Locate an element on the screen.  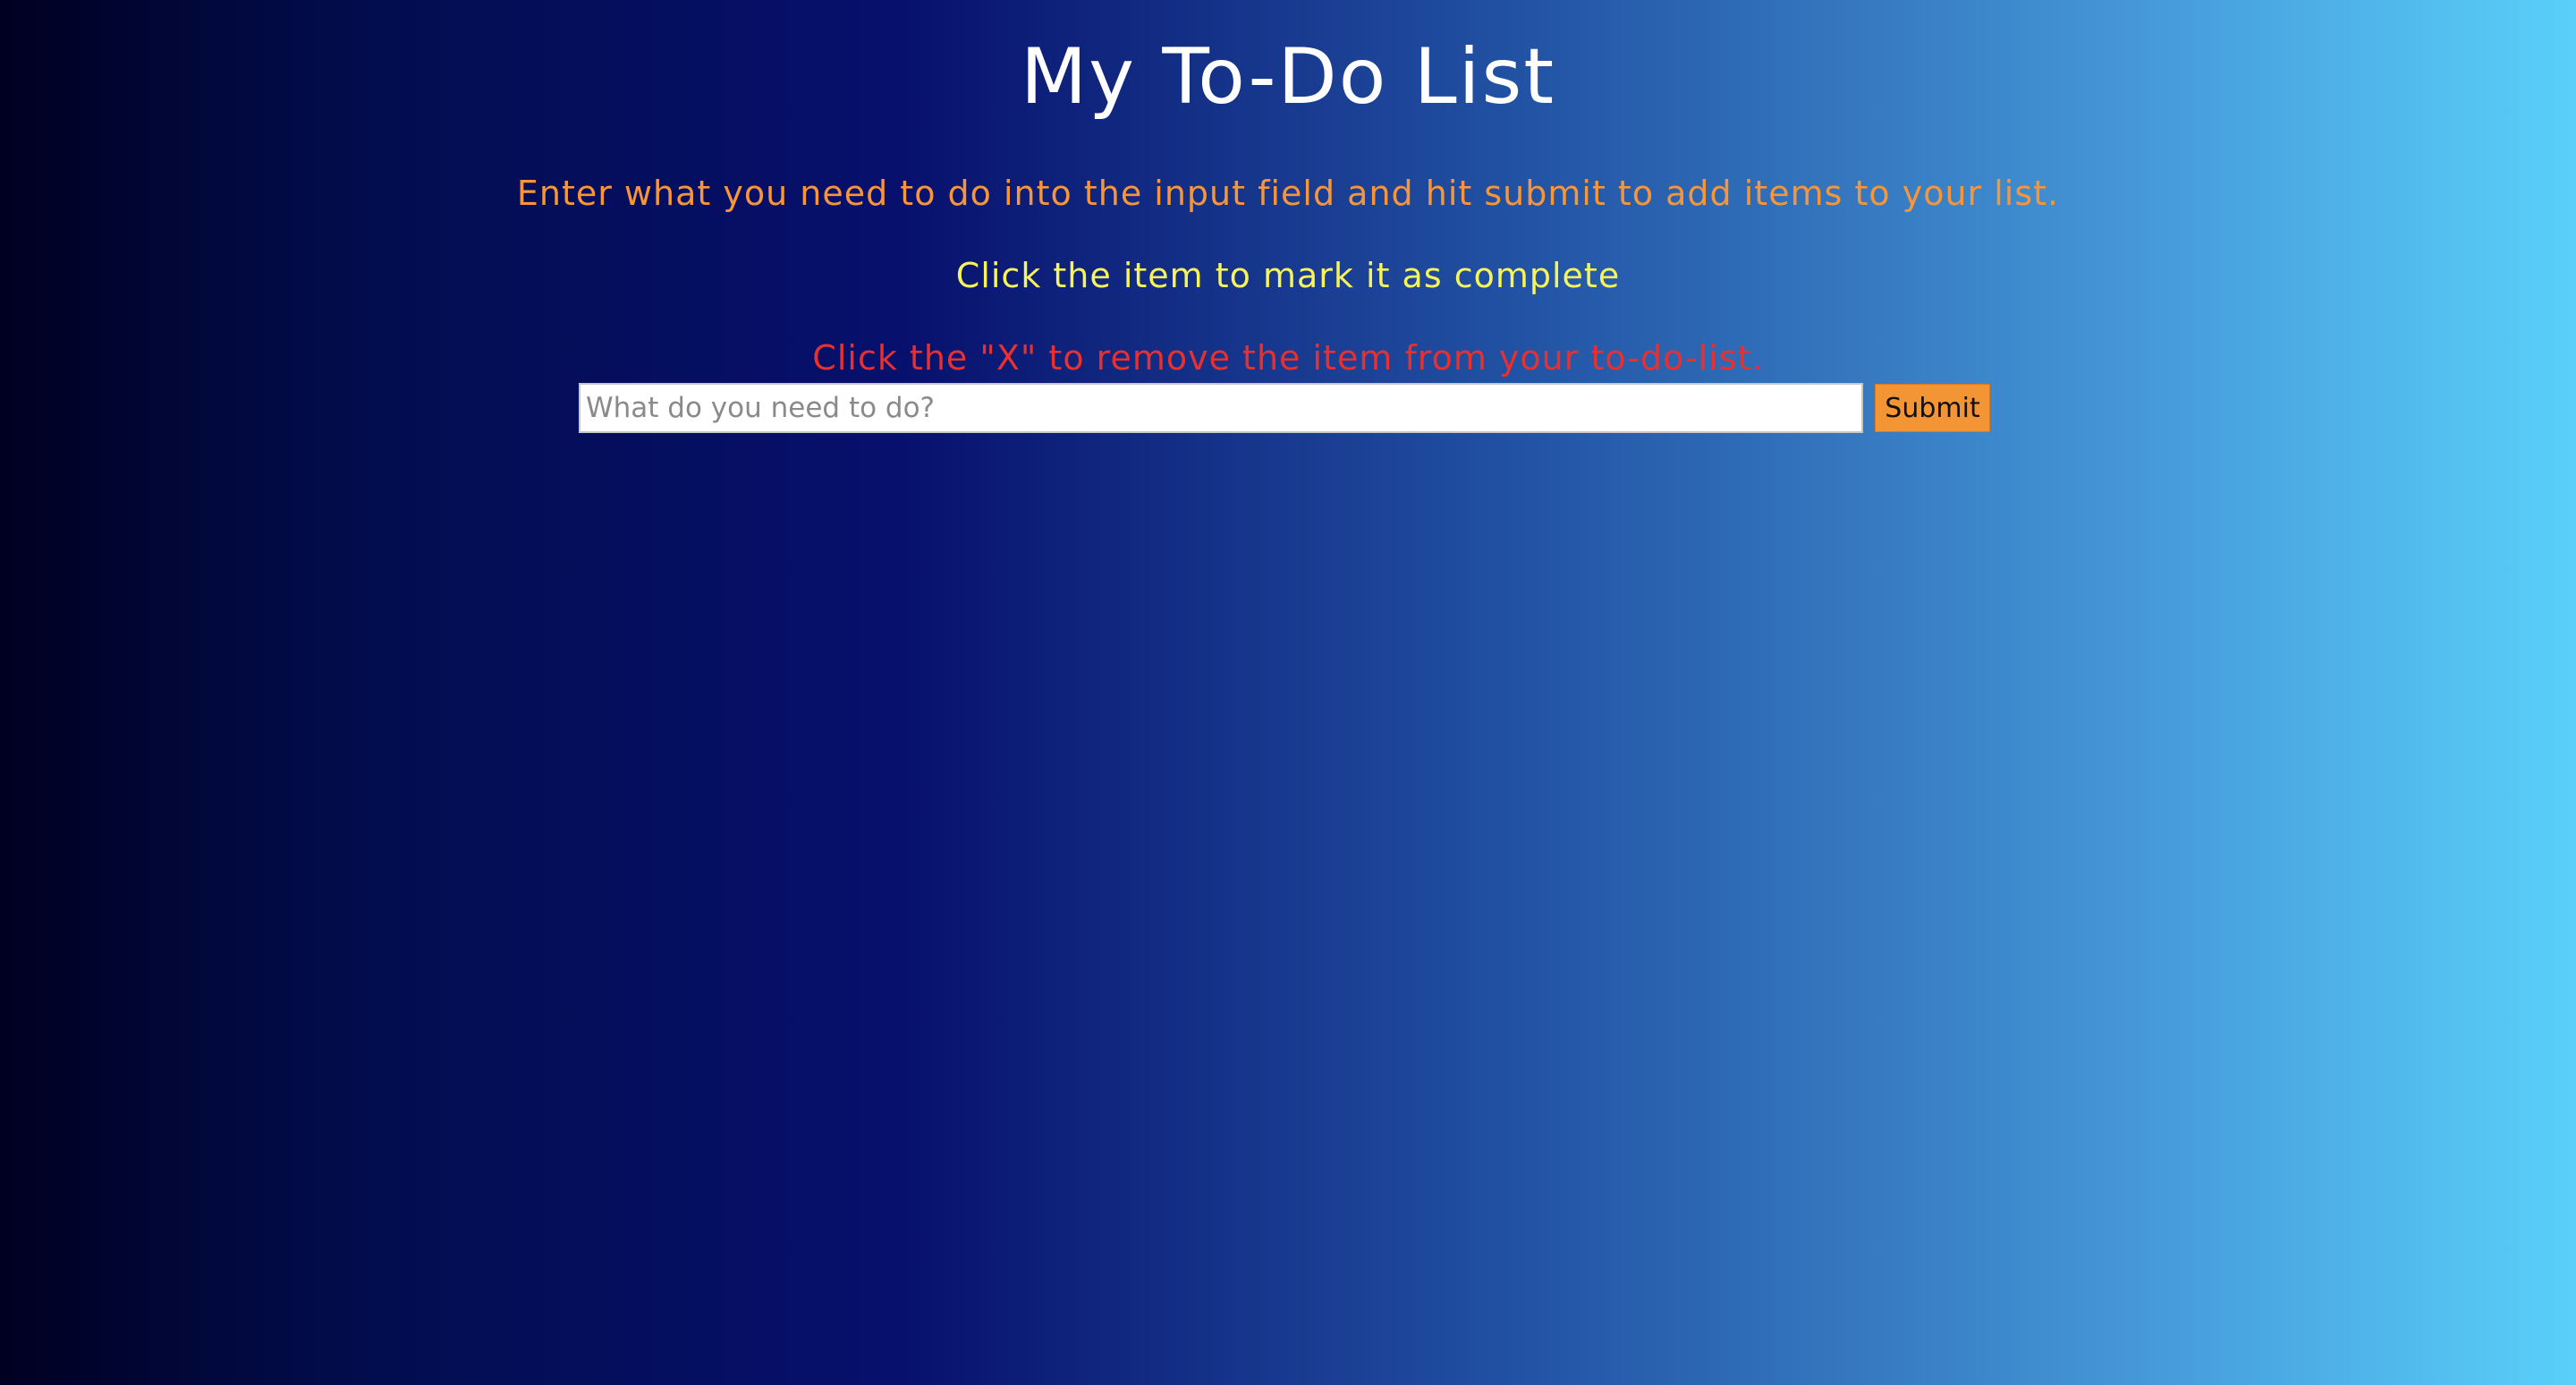
todo-form: Submit is located at coordinates (1284, 408).